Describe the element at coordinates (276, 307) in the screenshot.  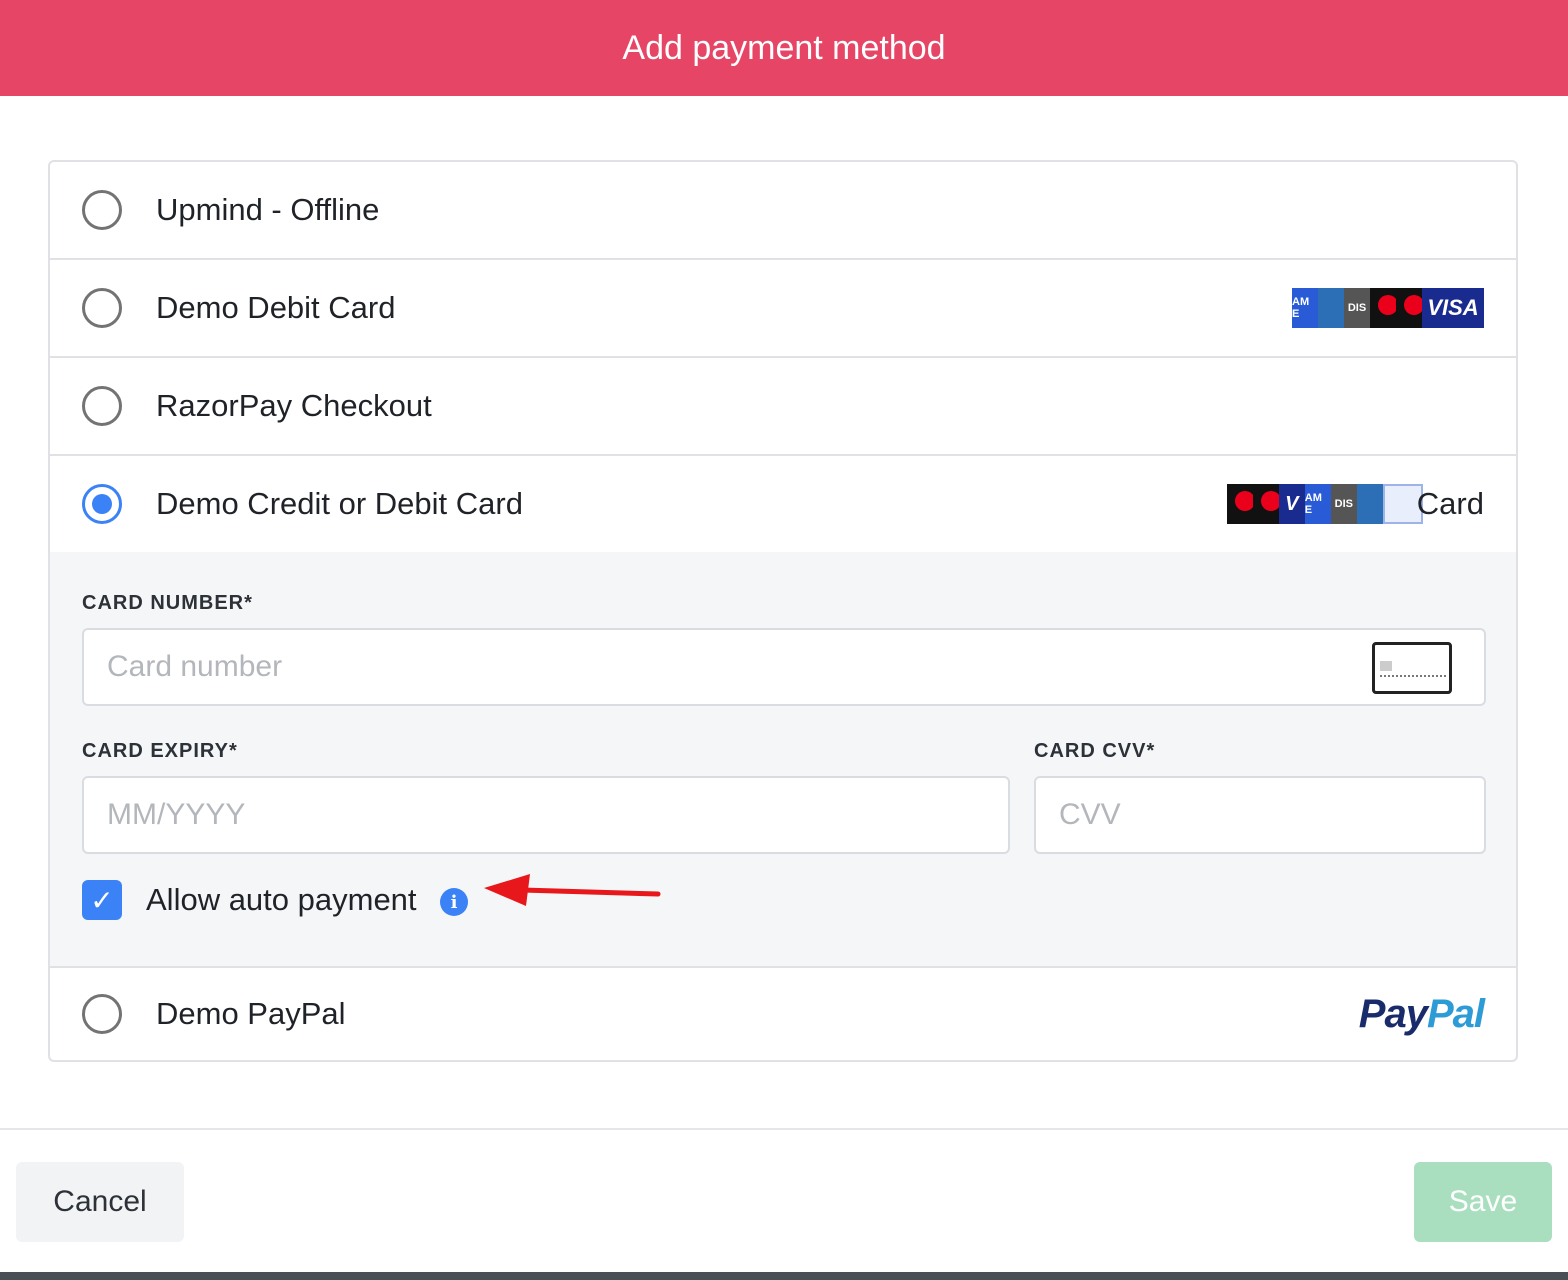
I see `method-label: Demo Debit Card` at that location.